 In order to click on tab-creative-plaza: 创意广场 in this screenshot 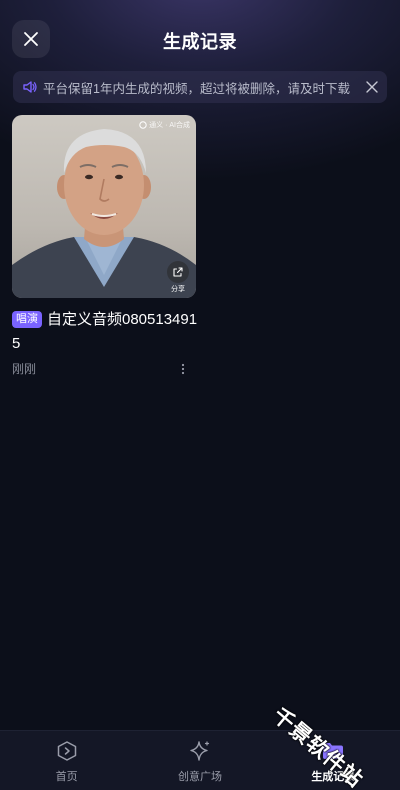, I will do `click(199, 760)`.